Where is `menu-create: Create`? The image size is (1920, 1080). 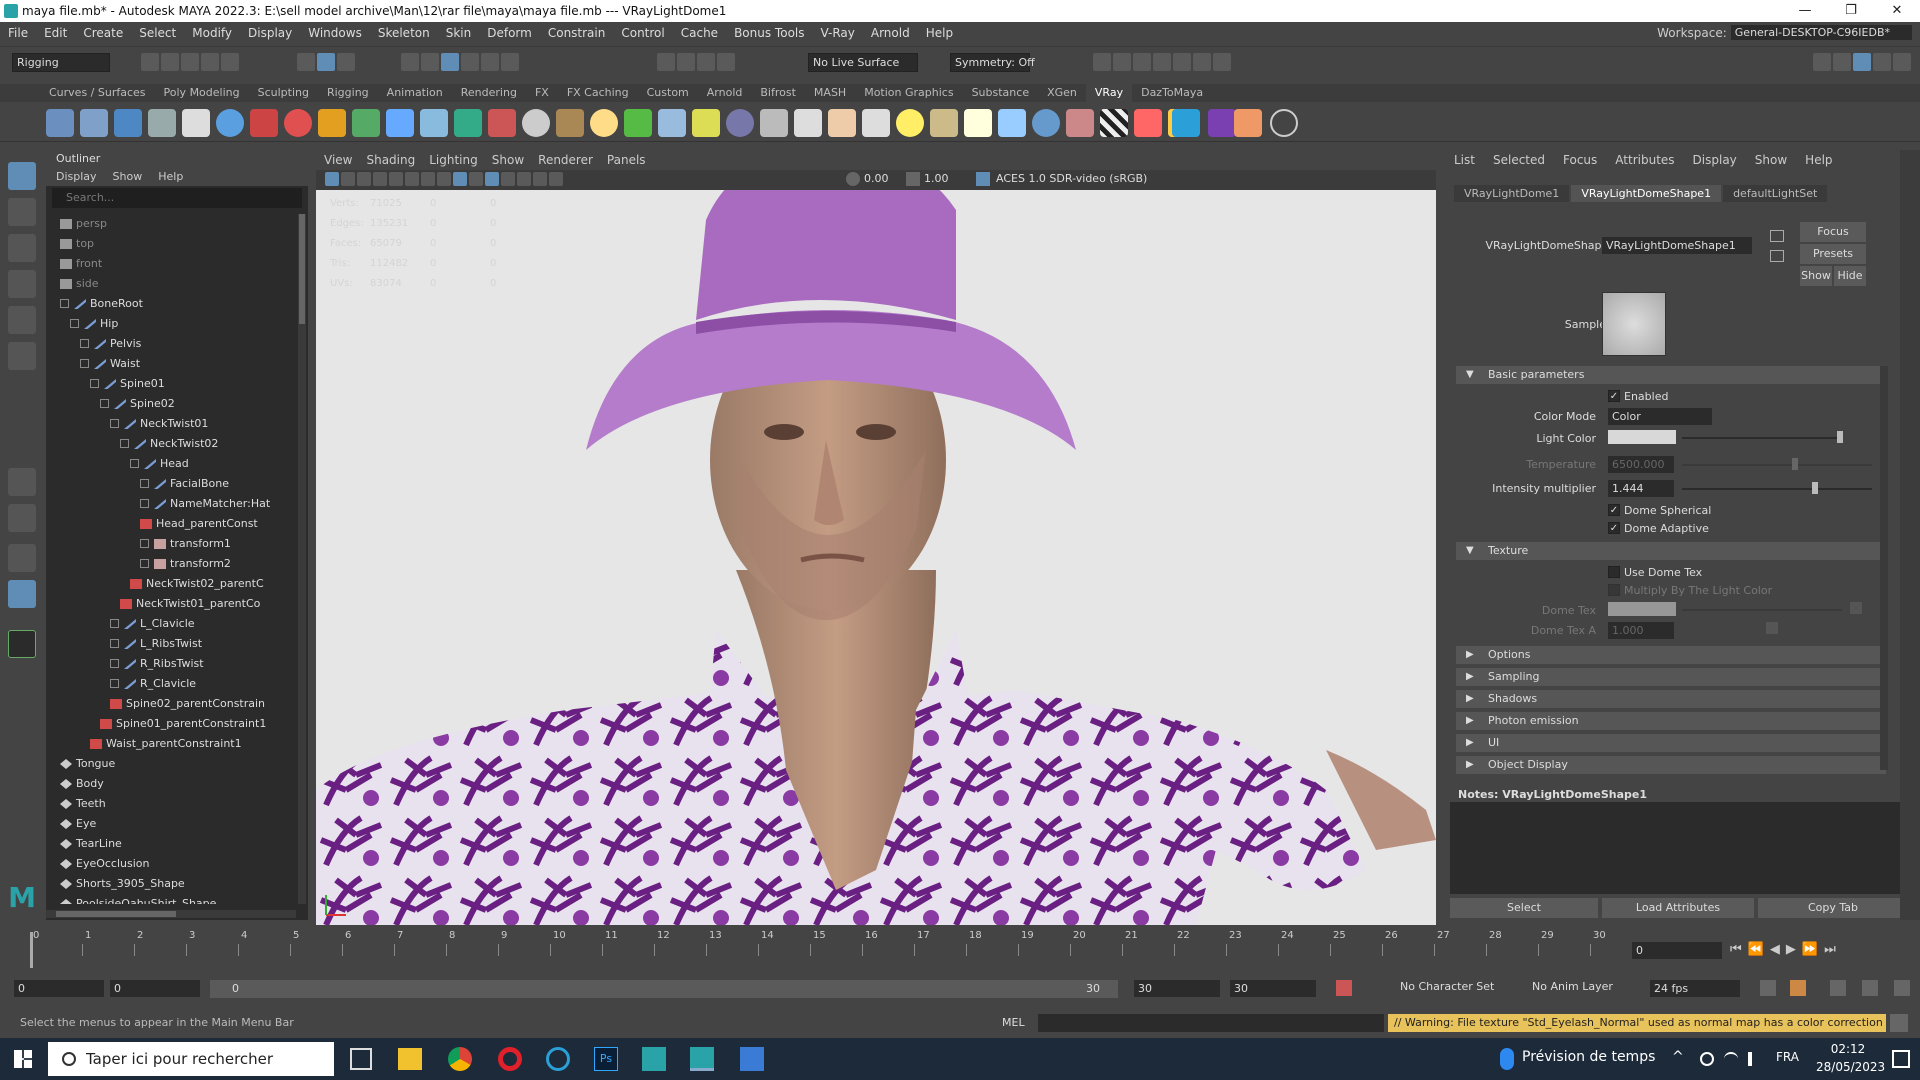
menu-create: Create is located at coordinates (103, 33).